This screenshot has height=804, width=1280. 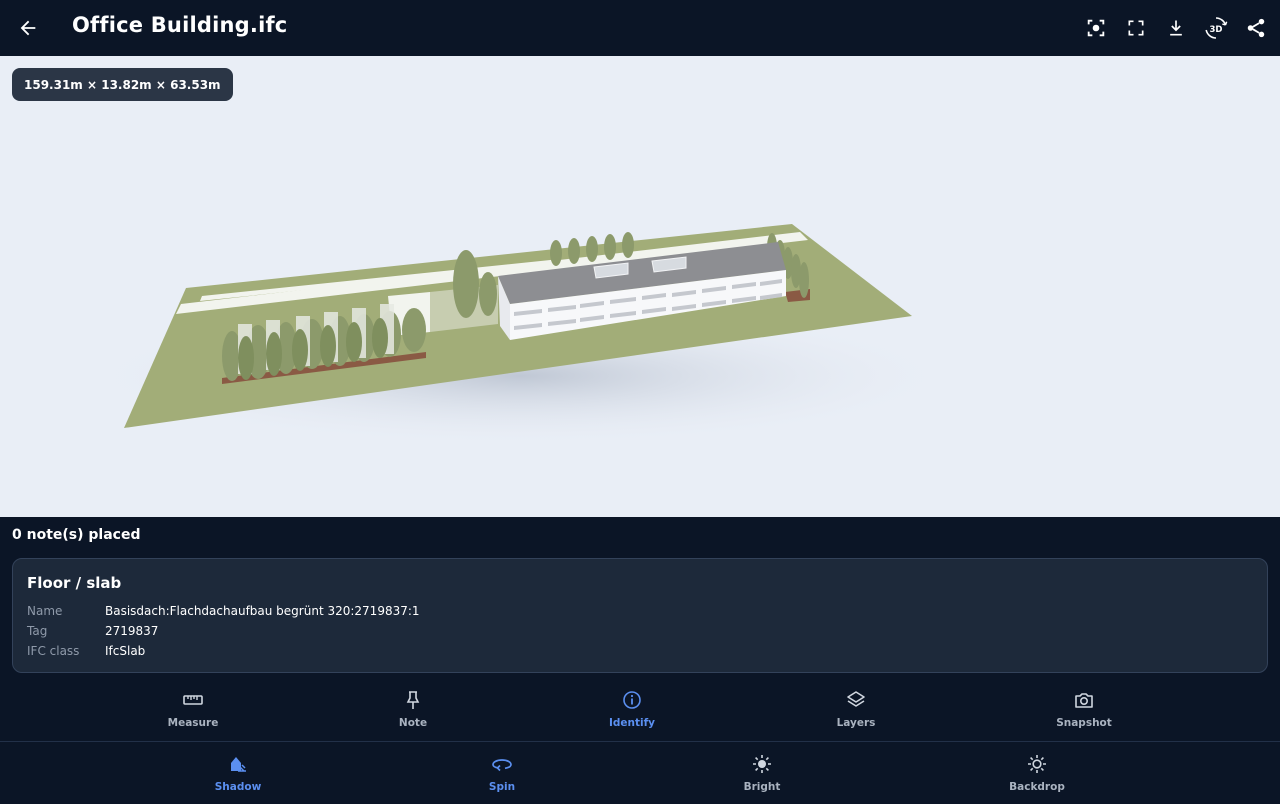 I want to click on info-key: IFC class, so click(x=53, y=651).